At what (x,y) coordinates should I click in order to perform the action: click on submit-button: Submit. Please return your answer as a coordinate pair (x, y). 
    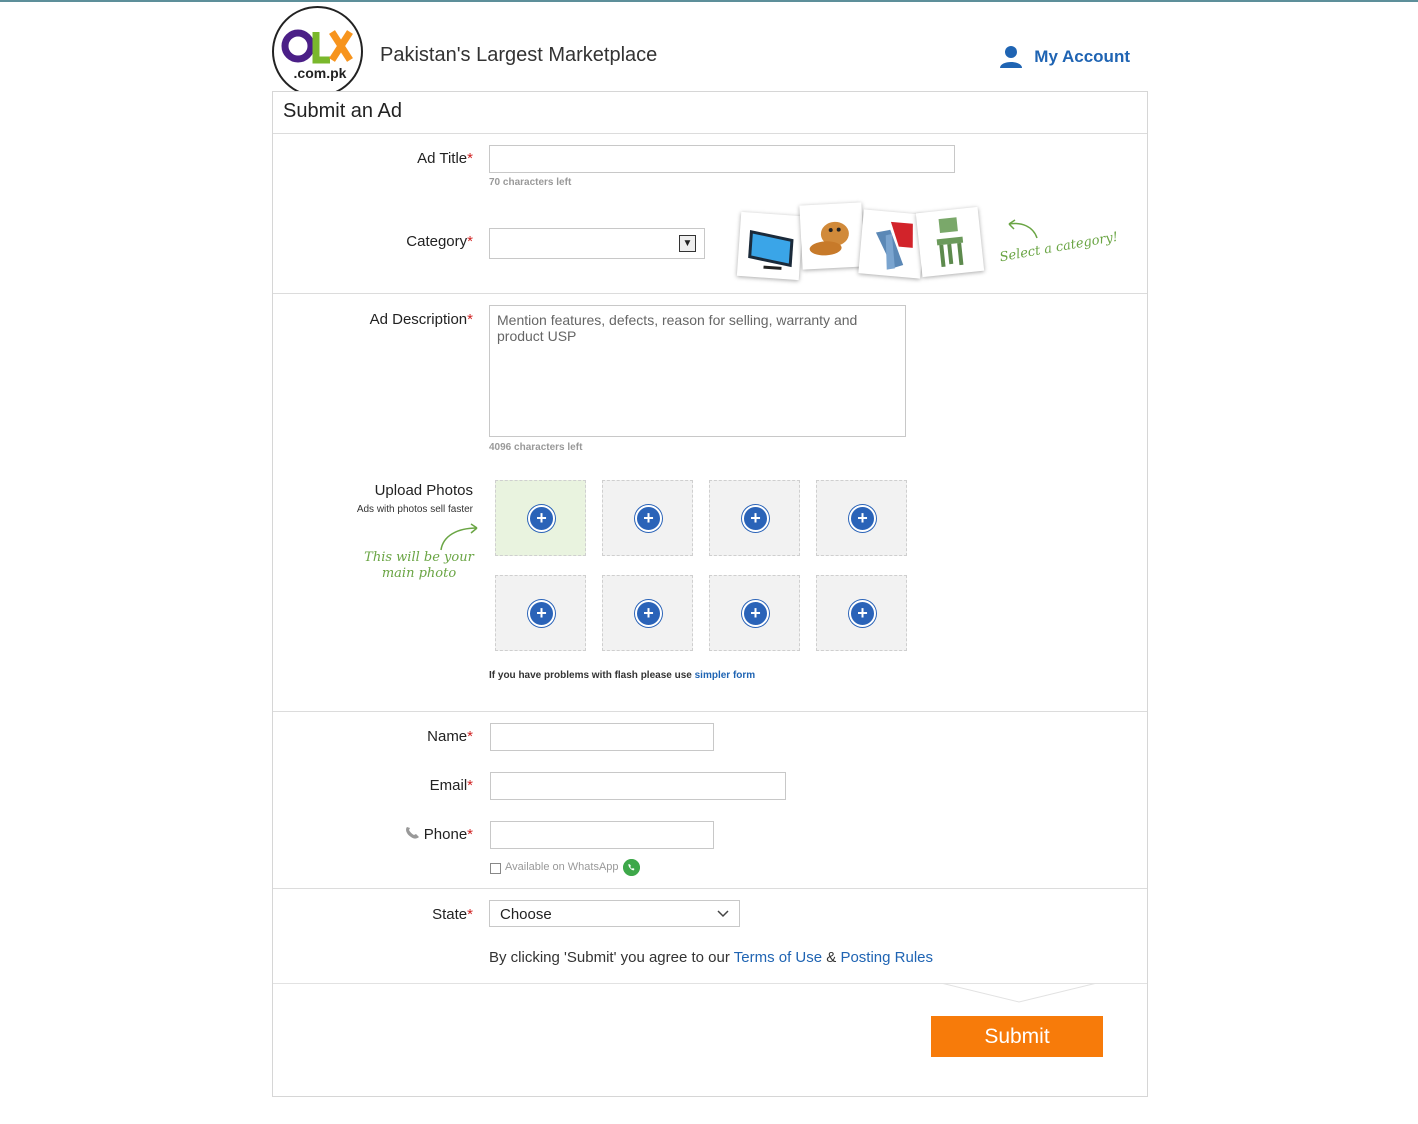
    Looking at the image, I should click on (1017, 1036).